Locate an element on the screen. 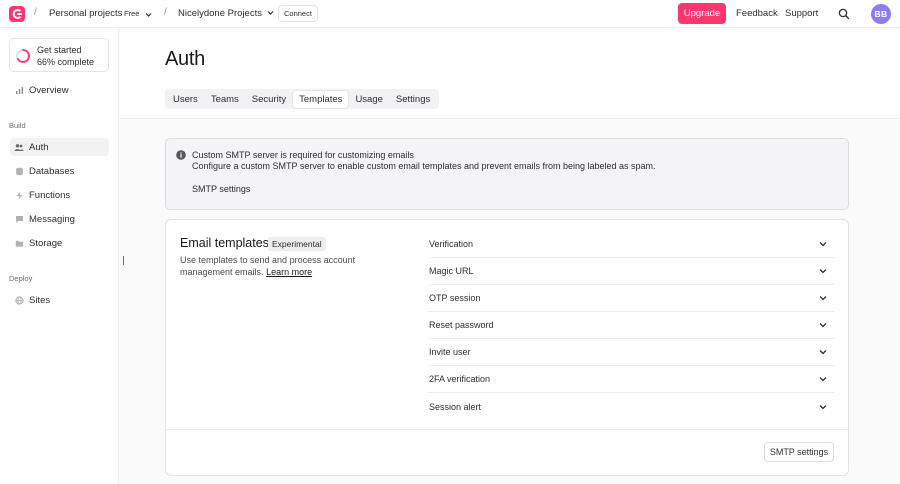 The height and width of the screenshot is (484, 900). template-item-session-alert: Session alert is located at coordinates (631, 406).